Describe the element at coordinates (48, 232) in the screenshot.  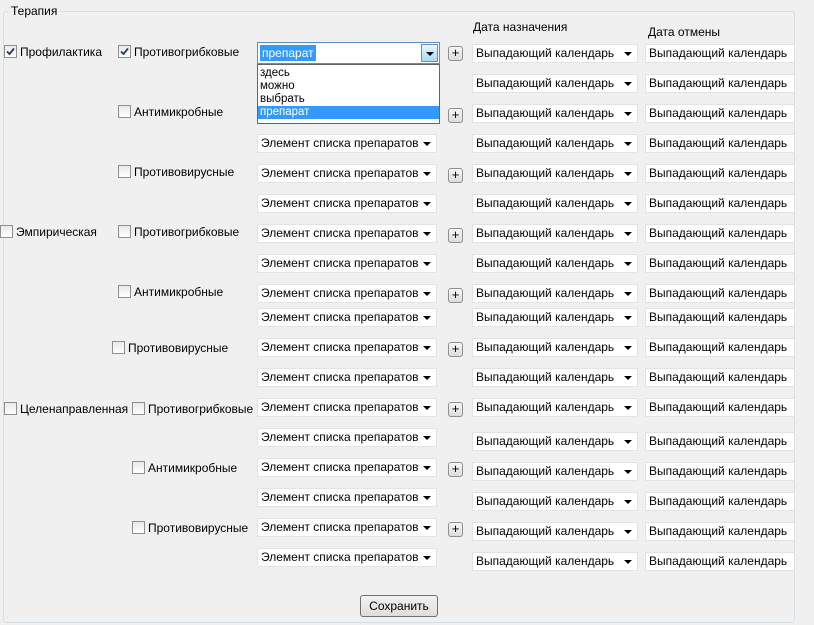
I see `empiric-checkbox: Эмпирическая` at that location.